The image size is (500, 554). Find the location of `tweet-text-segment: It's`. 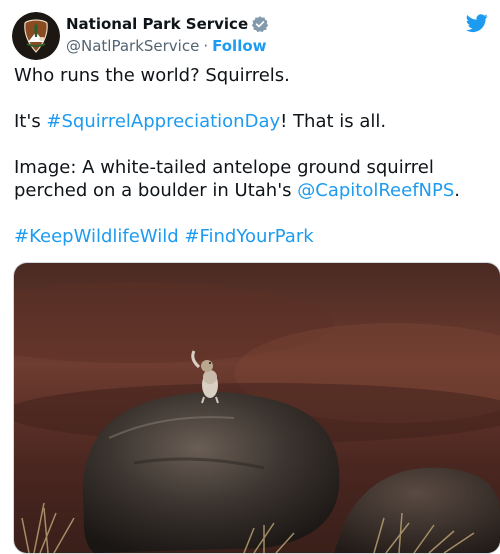

tweet-text-segment: It's is located at coordinates (30, 121).